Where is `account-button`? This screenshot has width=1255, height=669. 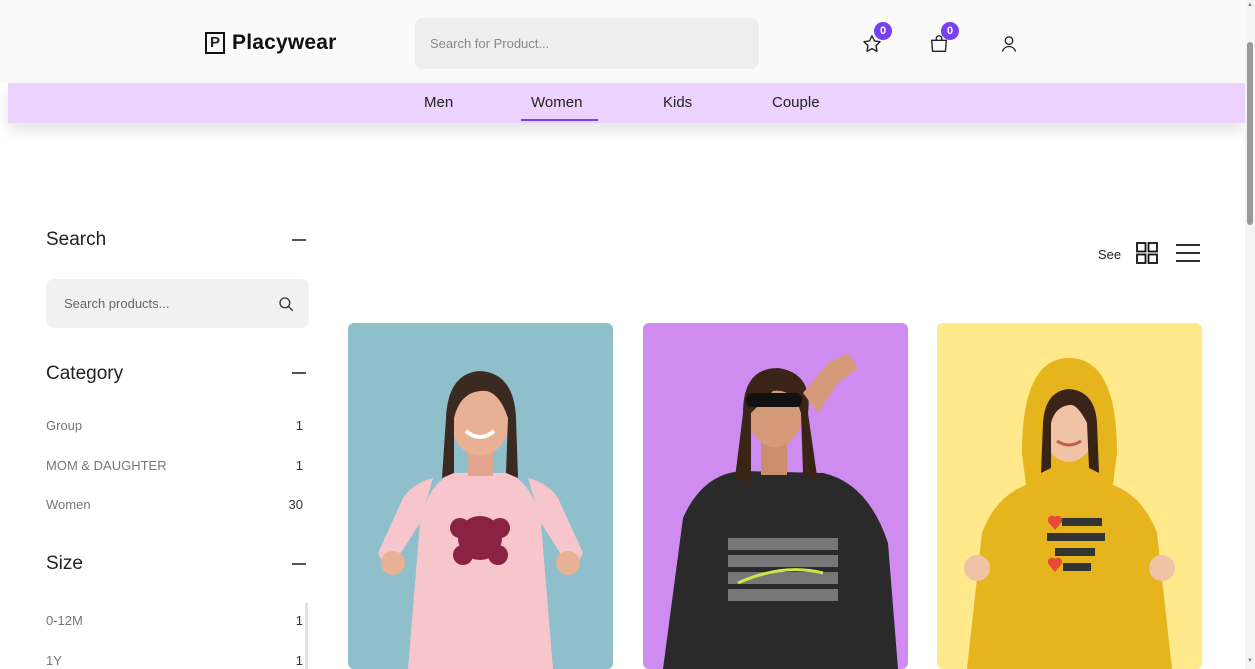
account-button is located at coordinates (1009, 44).